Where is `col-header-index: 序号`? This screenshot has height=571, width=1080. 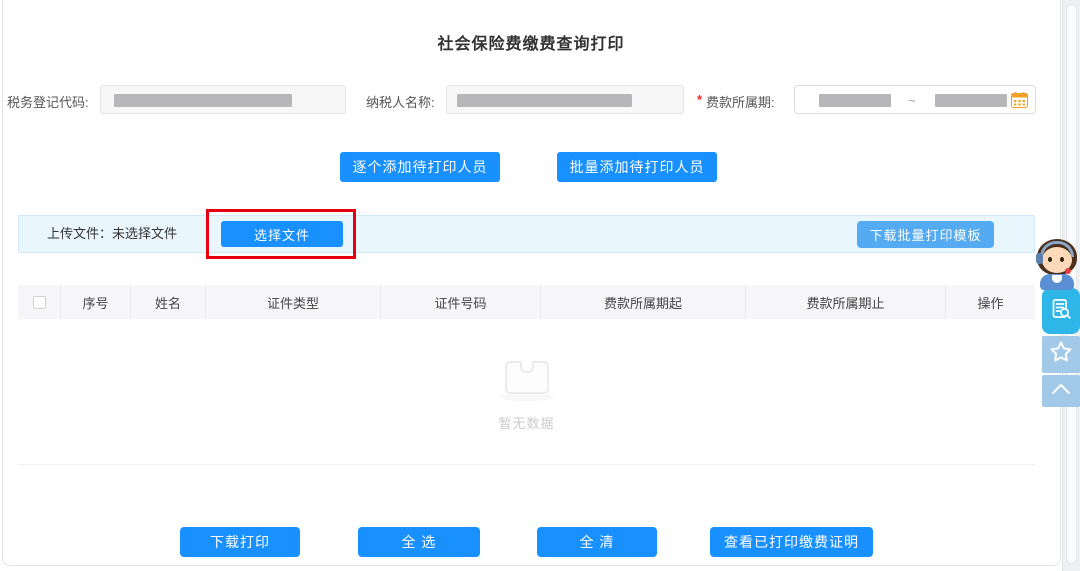 col-header-index: 序号 is located at coordinates (95, 302).